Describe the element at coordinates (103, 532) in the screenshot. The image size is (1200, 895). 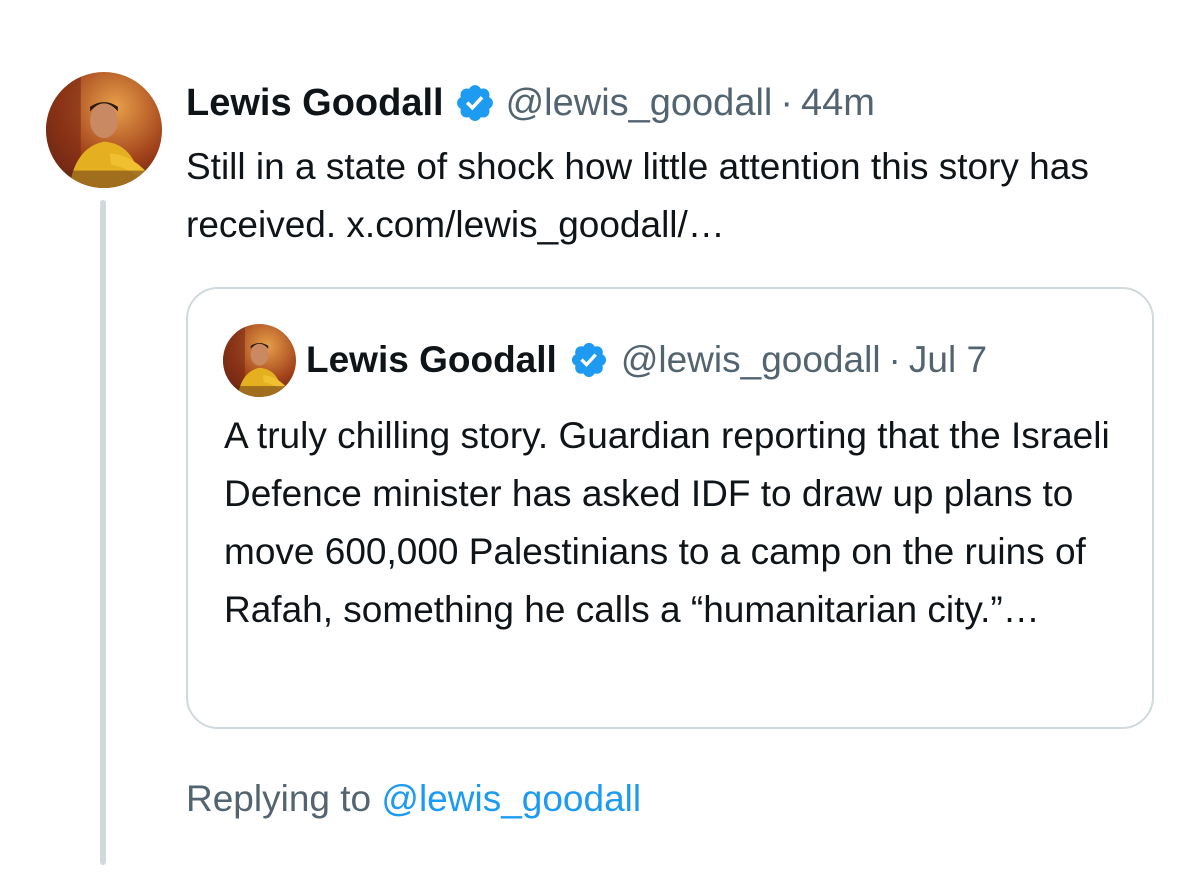
I see `thread-connector-line` at that location.